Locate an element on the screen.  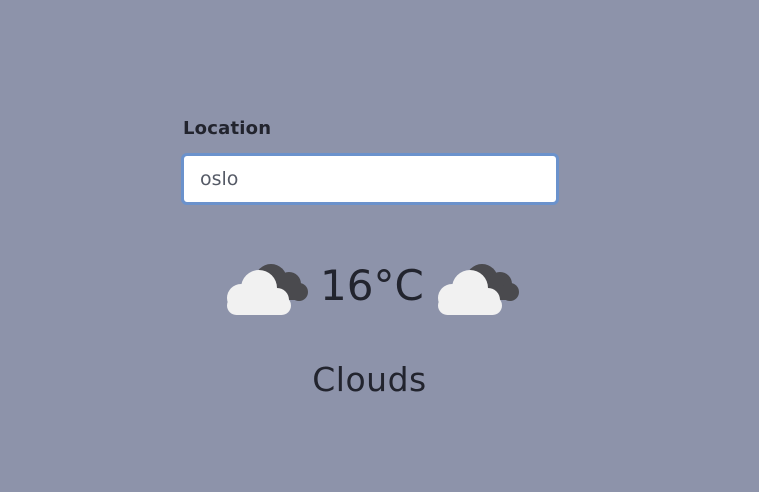
location-label: Location is located at coordinates (227, 128).